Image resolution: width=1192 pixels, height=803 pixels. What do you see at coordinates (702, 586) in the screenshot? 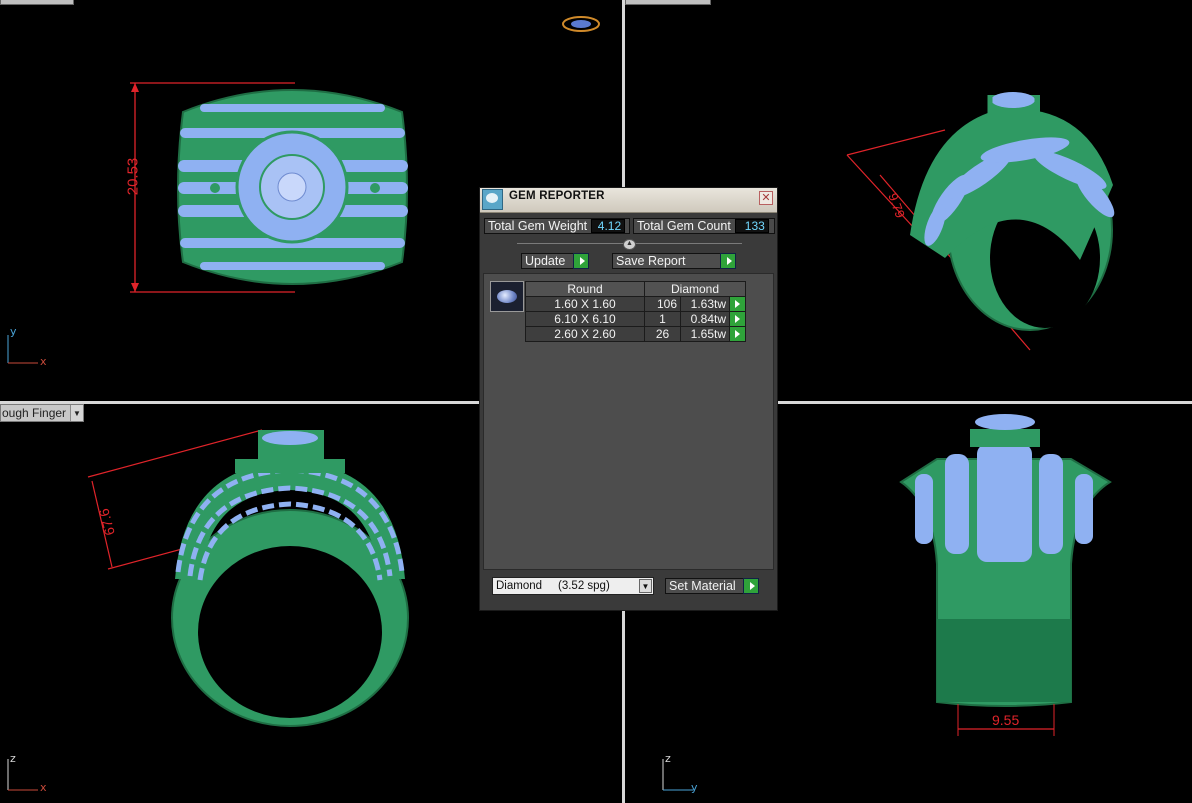
I see `set-material-button-label: Set Material` at bounding box center [702, 586].